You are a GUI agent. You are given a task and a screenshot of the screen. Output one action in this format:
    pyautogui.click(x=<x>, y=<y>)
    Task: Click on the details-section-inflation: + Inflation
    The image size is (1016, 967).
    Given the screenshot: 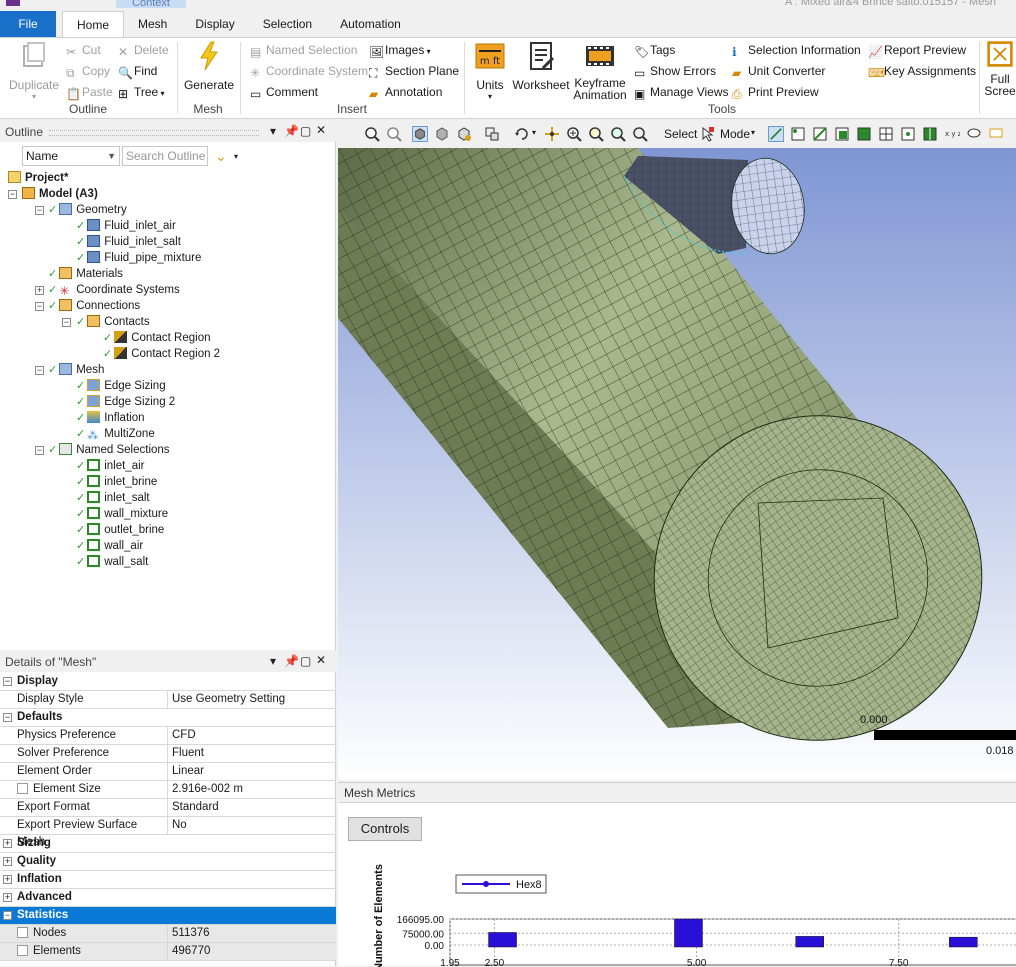 What is the action you would take?
    pyautogui.click(x=168, y=880)
    